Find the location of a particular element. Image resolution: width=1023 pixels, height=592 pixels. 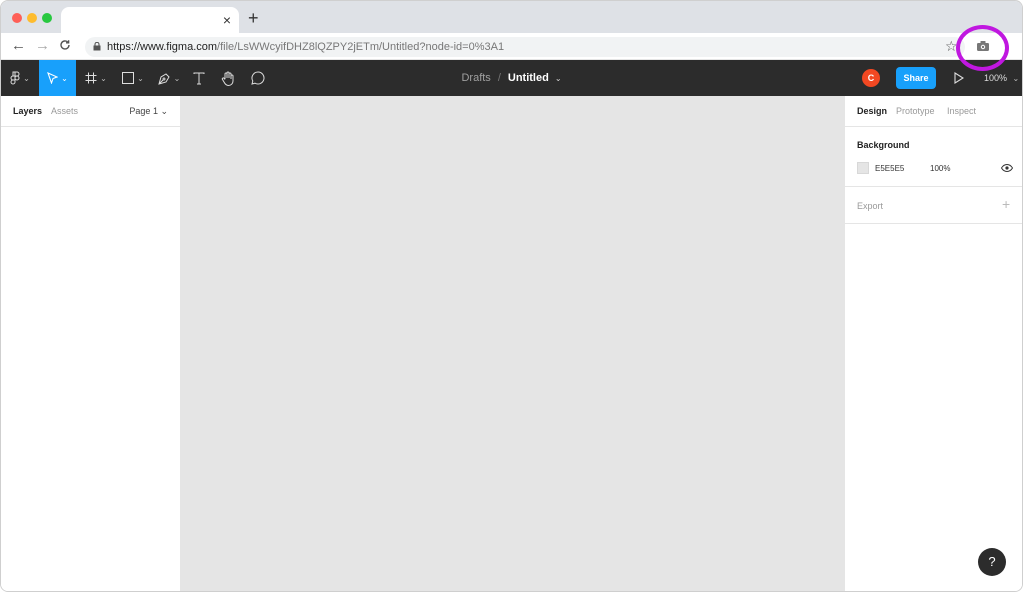

background-section: Background E5E5E5 100% is located at coordinates (933, 157).